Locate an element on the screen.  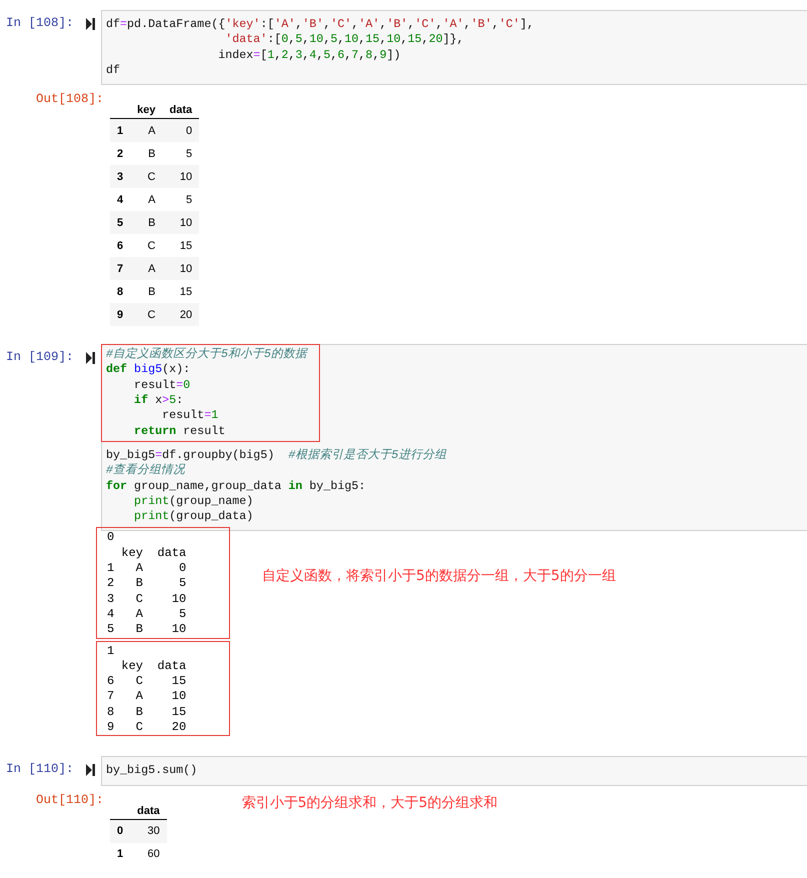
output-line: 1 is located at coordinates (111, 651).